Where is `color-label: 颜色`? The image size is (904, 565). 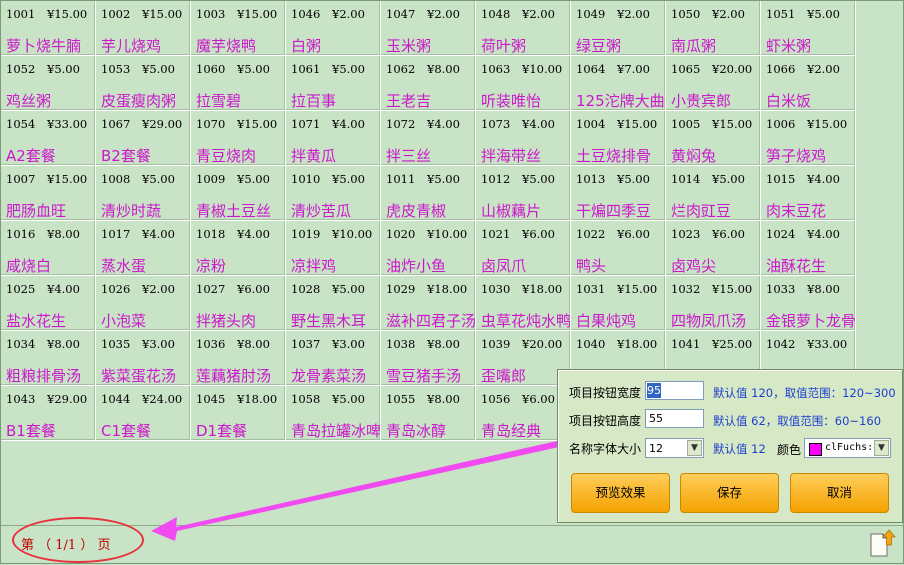
color-label: 颜色 is located at coordinates (789, 450).